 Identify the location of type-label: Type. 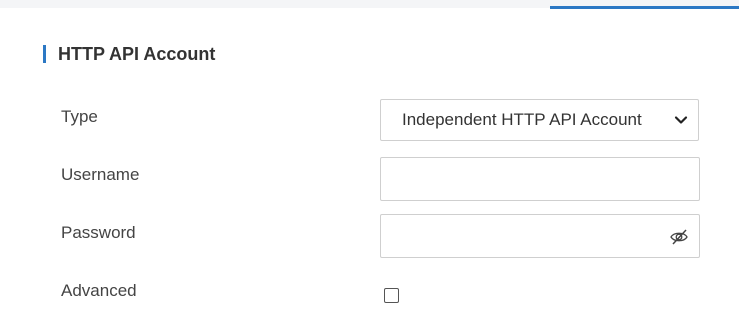
(79, 116).